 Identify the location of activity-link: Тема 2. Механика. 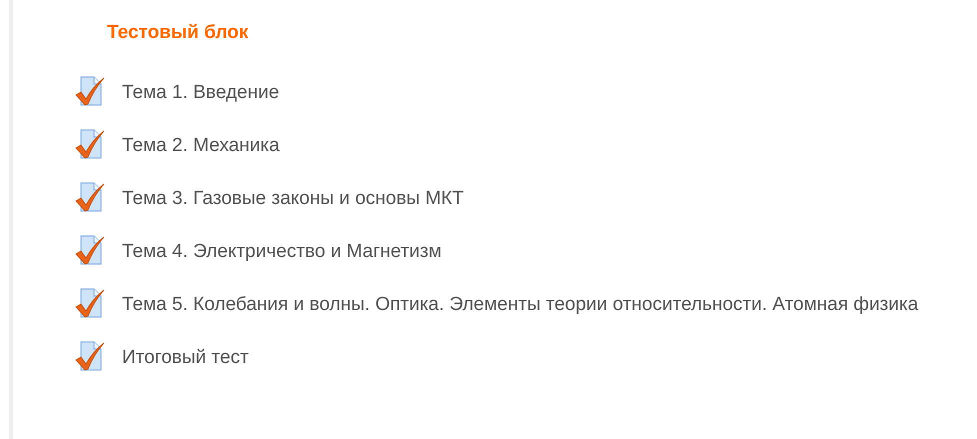
(201, 145).